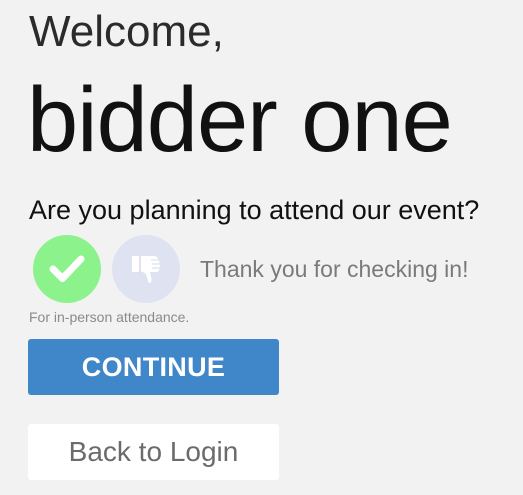 Image resolution: width=523 pixels, height=495 pixels. Describe the element at coordinates (334, 269) in the screenshot. I see `checkin-confirmation: Thank you for checking in!` at that location.